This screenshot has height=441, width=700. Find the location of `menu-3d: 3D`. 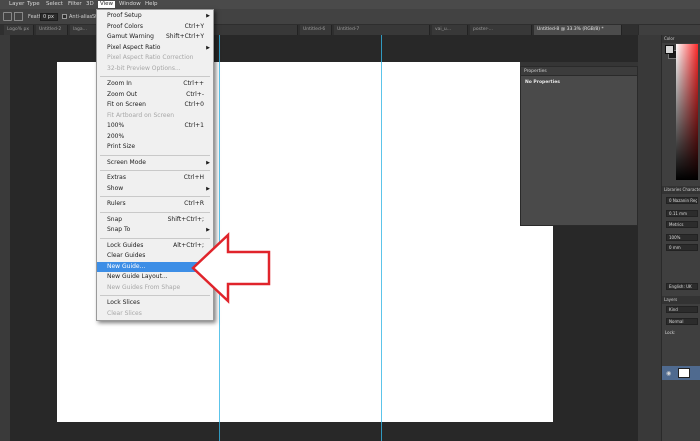

menu-3d: 3D is located at coordinates (90, 4).